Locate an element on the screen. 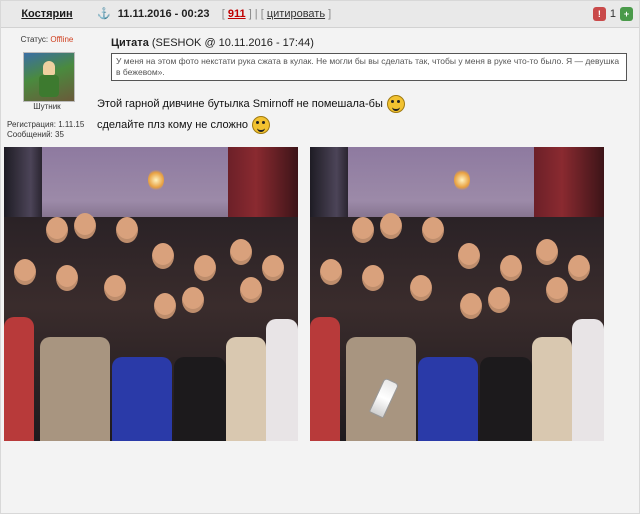 This screenshot has height=514, width=640. quote-header: Цитата (SESHOK @ 10.11.2016 - 17:44) is located at coordinates (212, 43).